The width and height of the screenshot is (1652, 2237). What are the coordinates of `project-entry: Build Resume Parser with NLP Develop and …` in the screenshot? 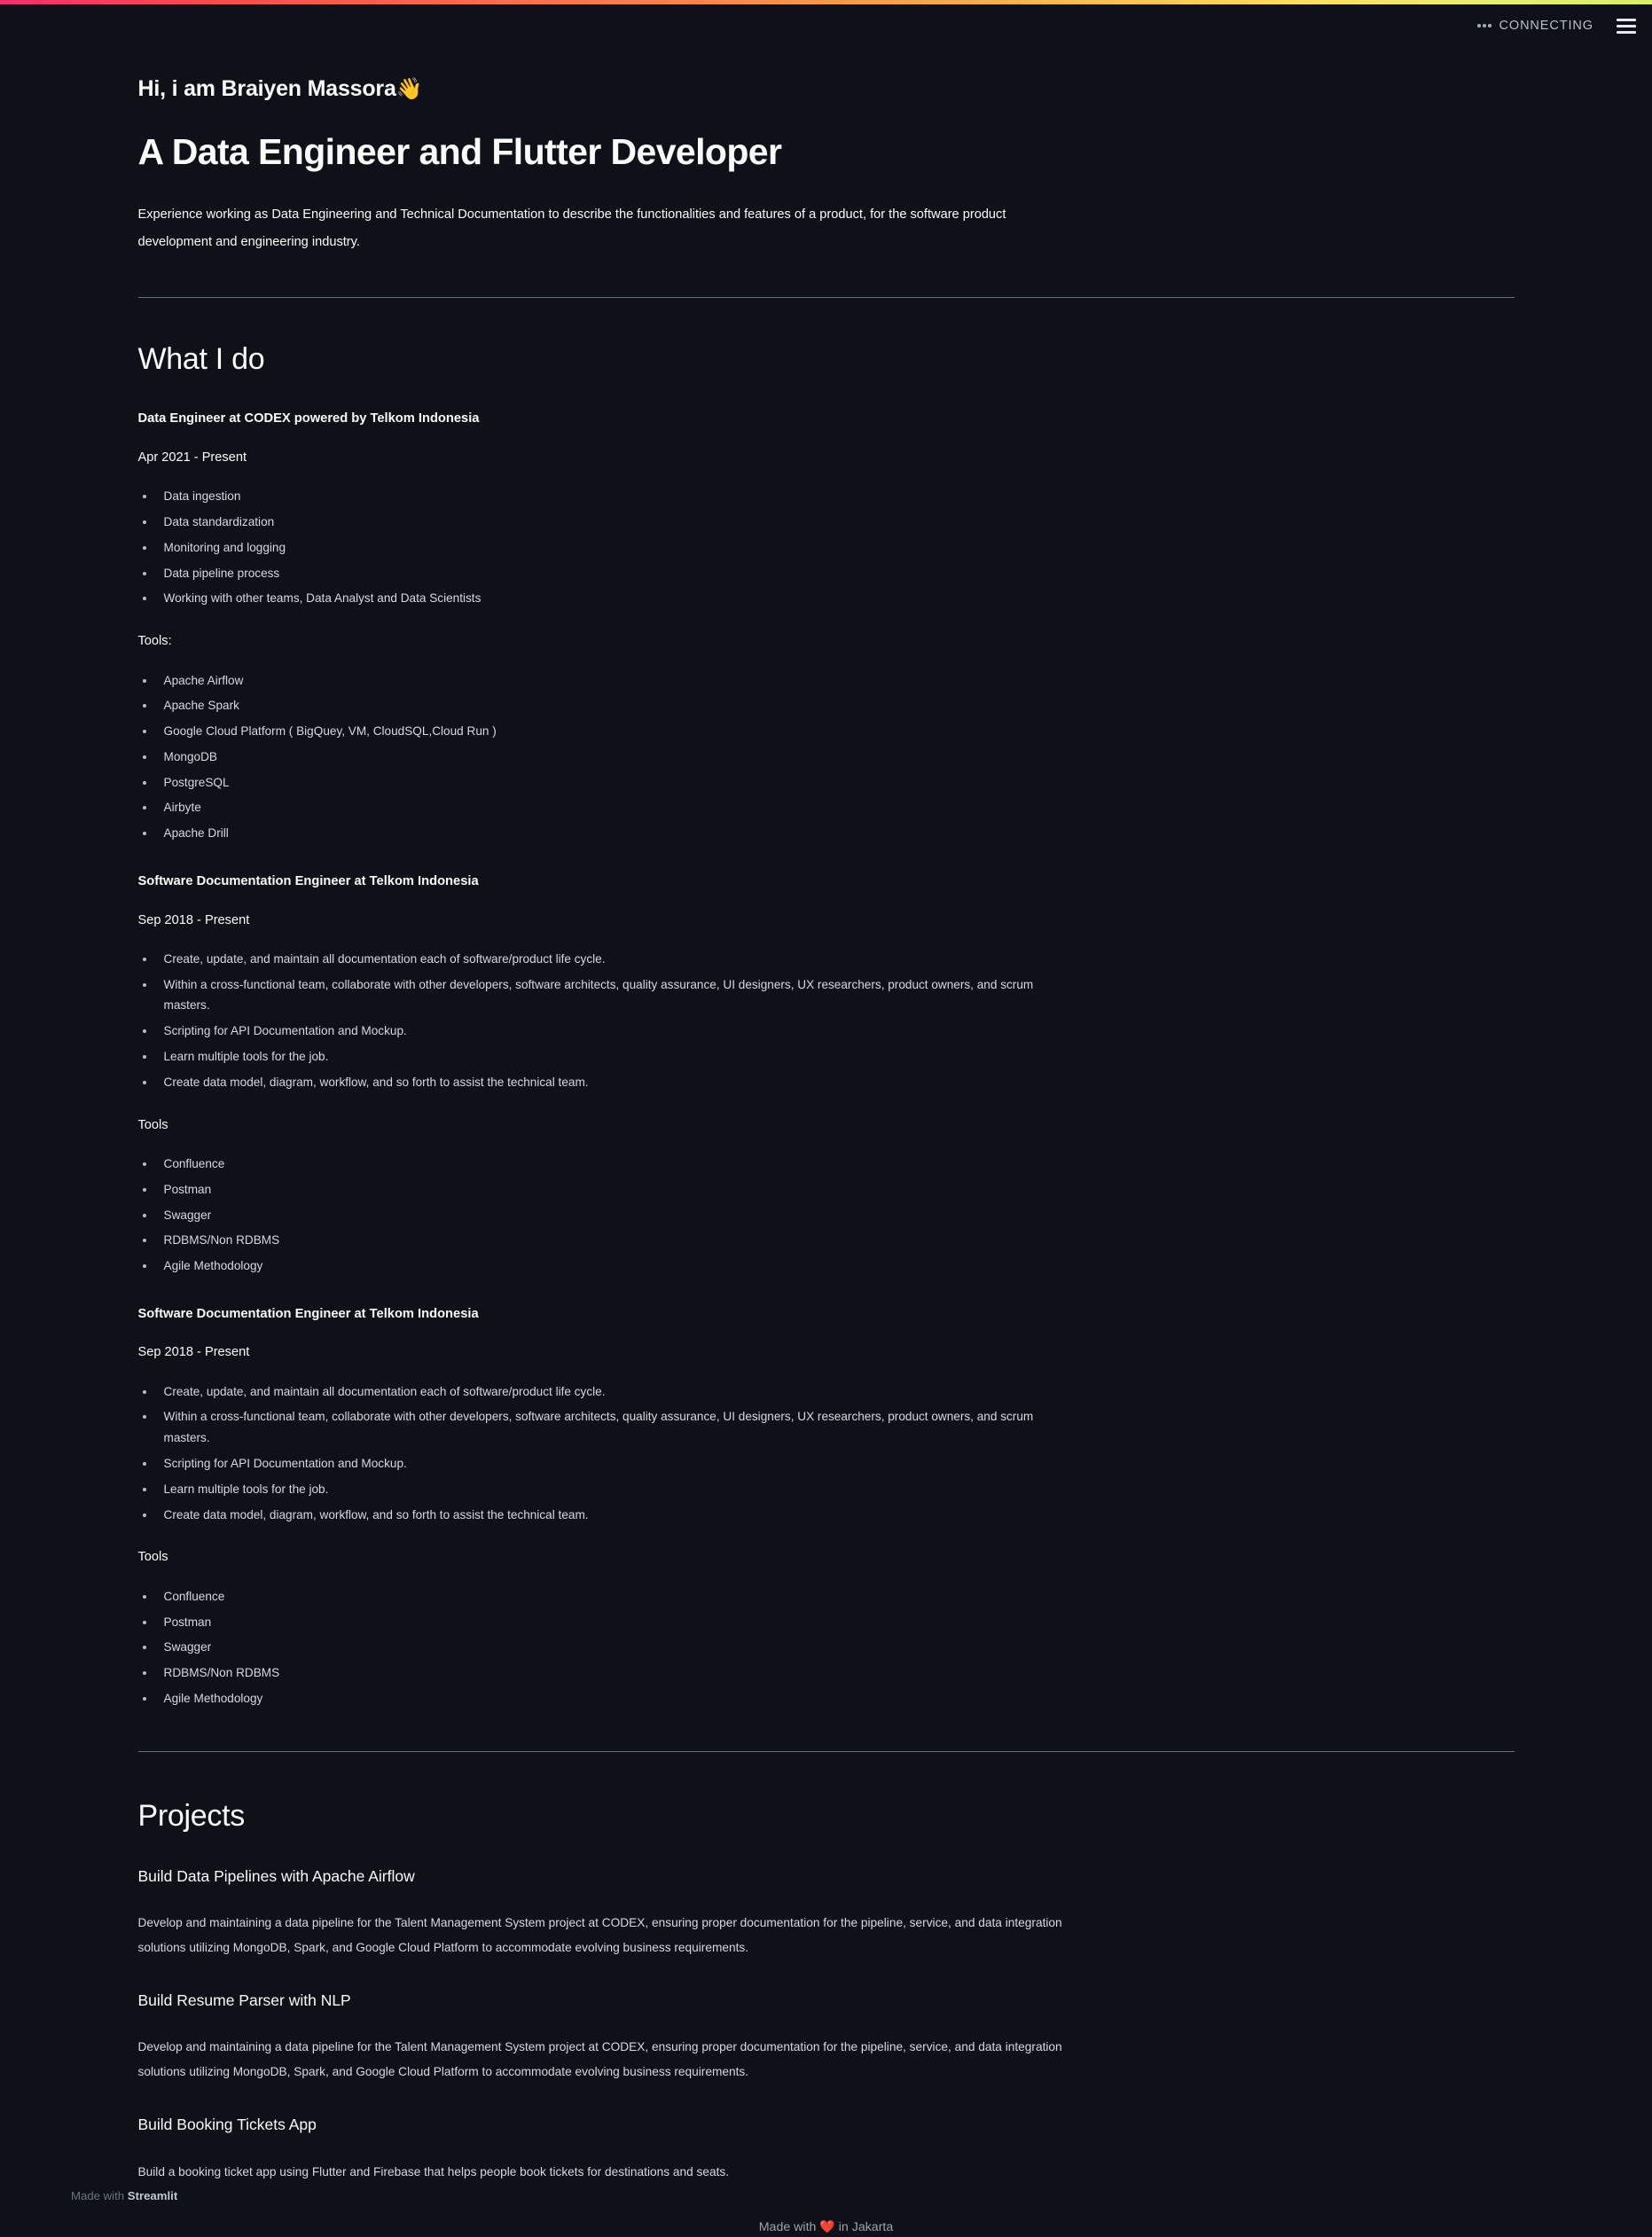 It's located at (826, 2052).